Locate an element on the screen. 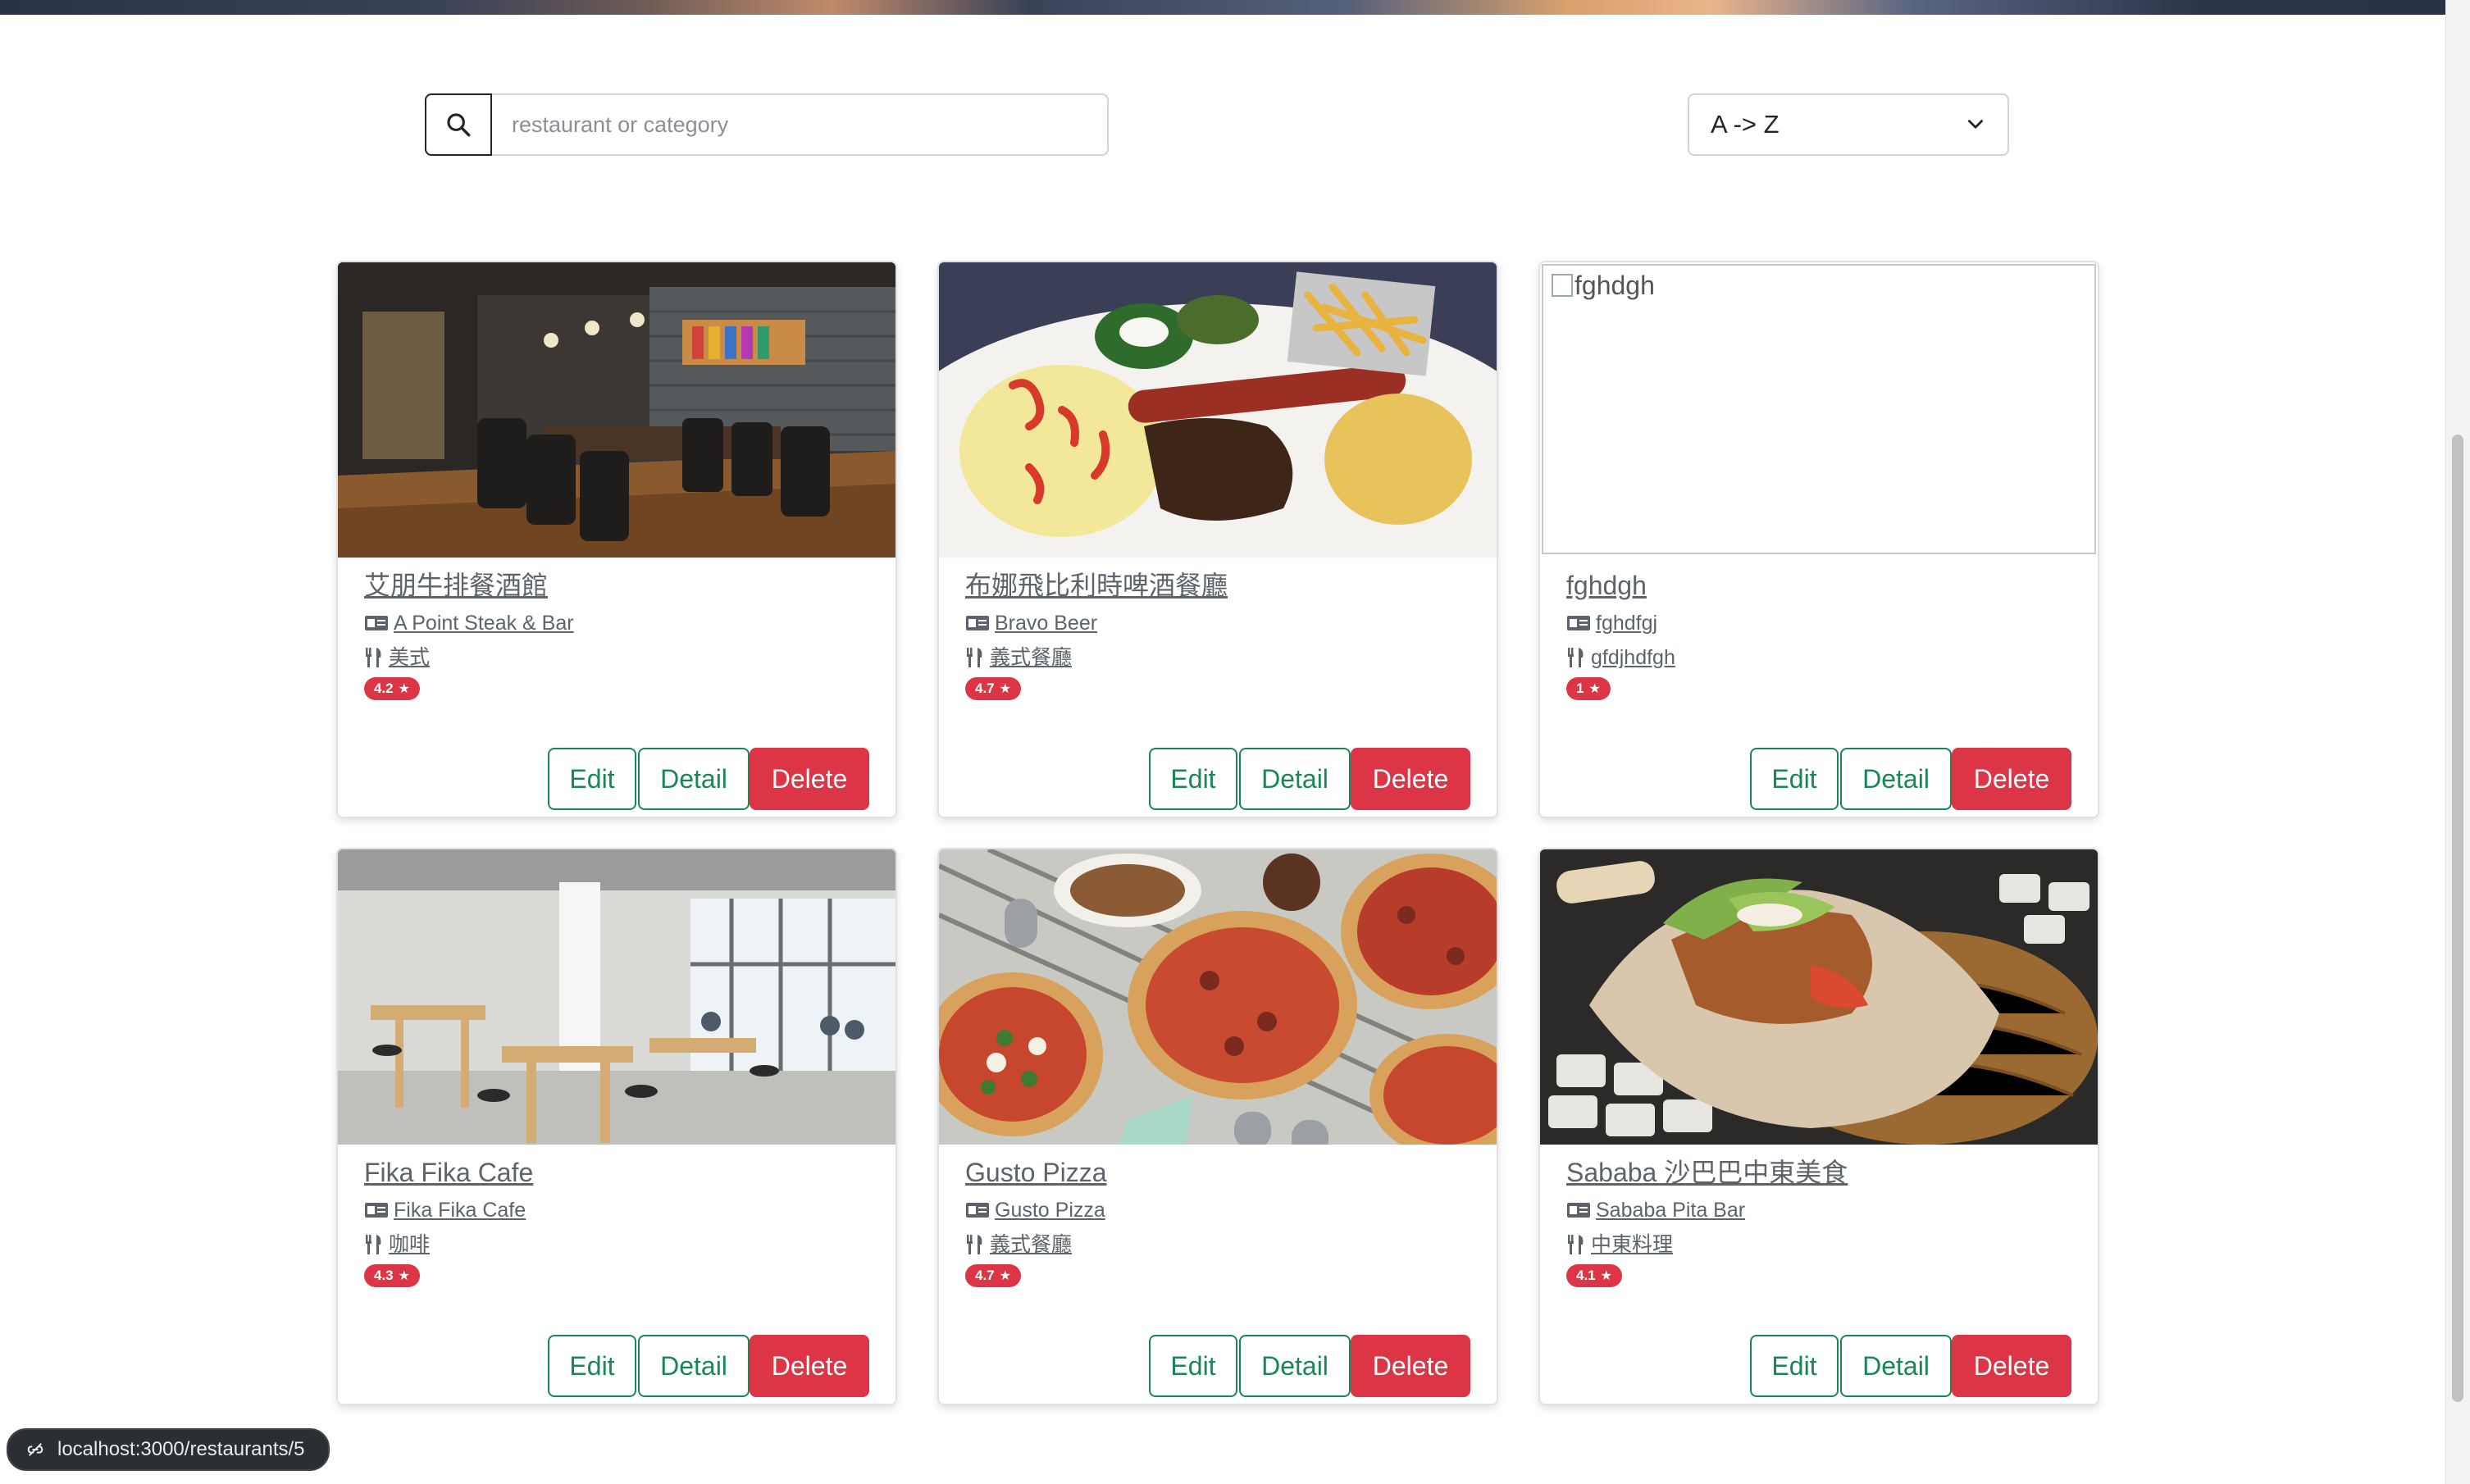 This screenshot has height=1484, width=2470. restaurant-category: 咖啡 is located at coordinates (616, 1244).